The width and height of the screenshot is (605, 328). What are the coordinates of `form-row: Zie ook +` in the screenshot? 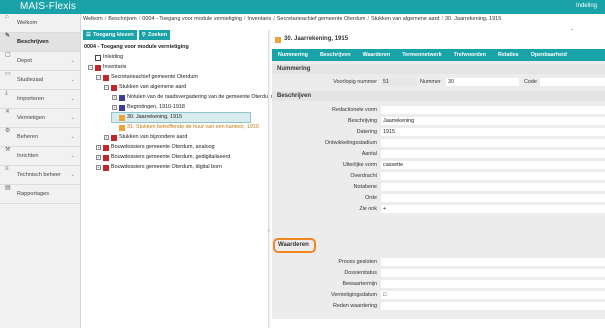 It's located at (438, 209).